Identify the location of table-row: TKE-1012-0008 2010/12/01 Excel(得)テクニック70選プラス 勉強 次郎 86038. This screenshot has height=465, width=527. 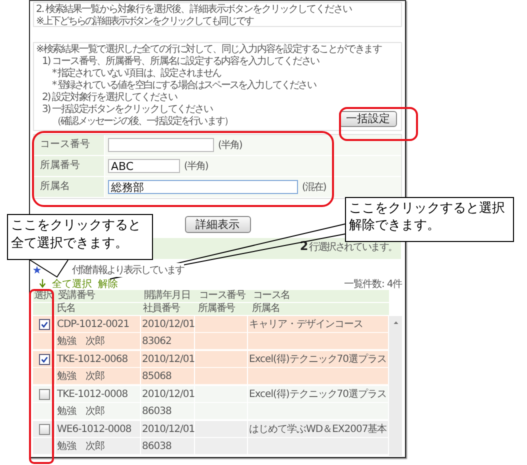
(211, 403).